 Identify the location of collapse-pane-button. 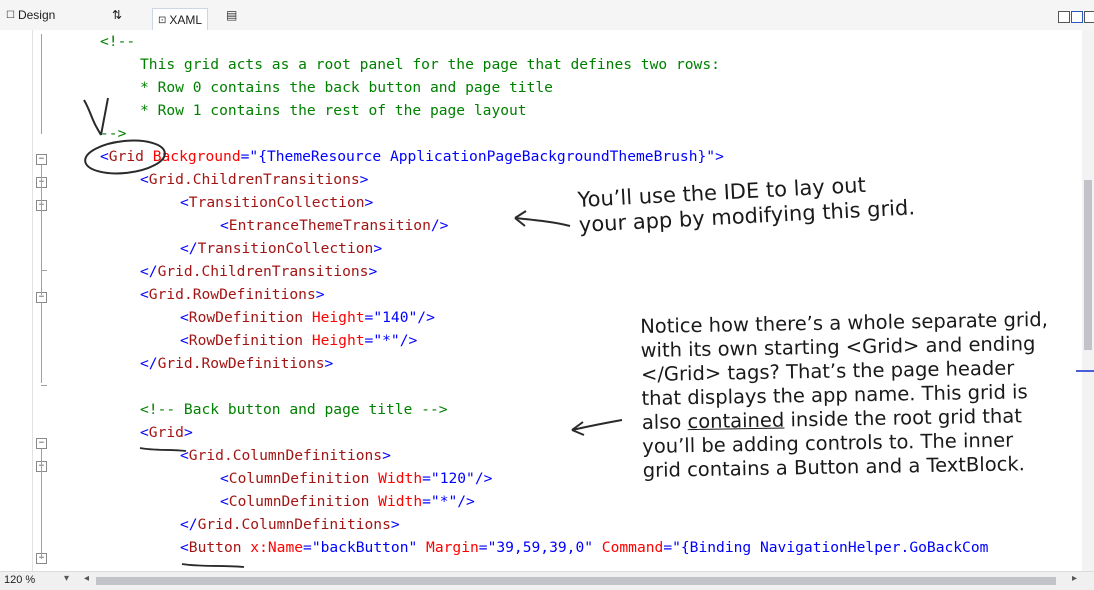
(1089, 17).